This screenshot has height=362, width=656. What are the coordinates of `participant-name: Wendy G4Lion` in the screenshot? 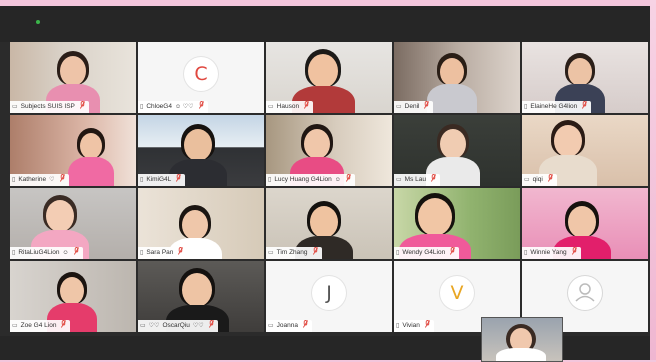 It's located at (424, 252).